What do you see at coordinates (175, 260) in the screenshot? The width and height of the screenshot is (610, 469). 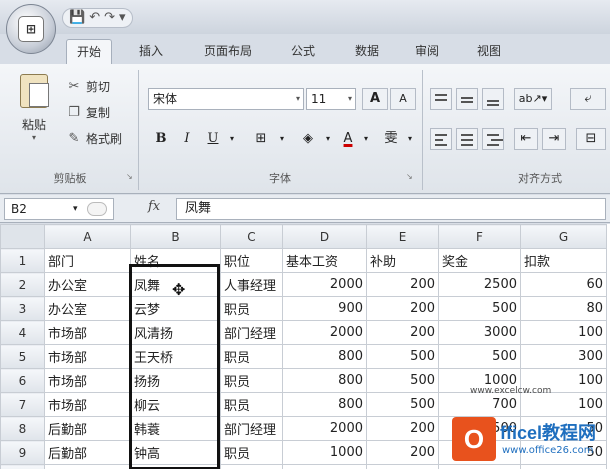 I see `cell: 姓名` at bounding box center [175, 260].